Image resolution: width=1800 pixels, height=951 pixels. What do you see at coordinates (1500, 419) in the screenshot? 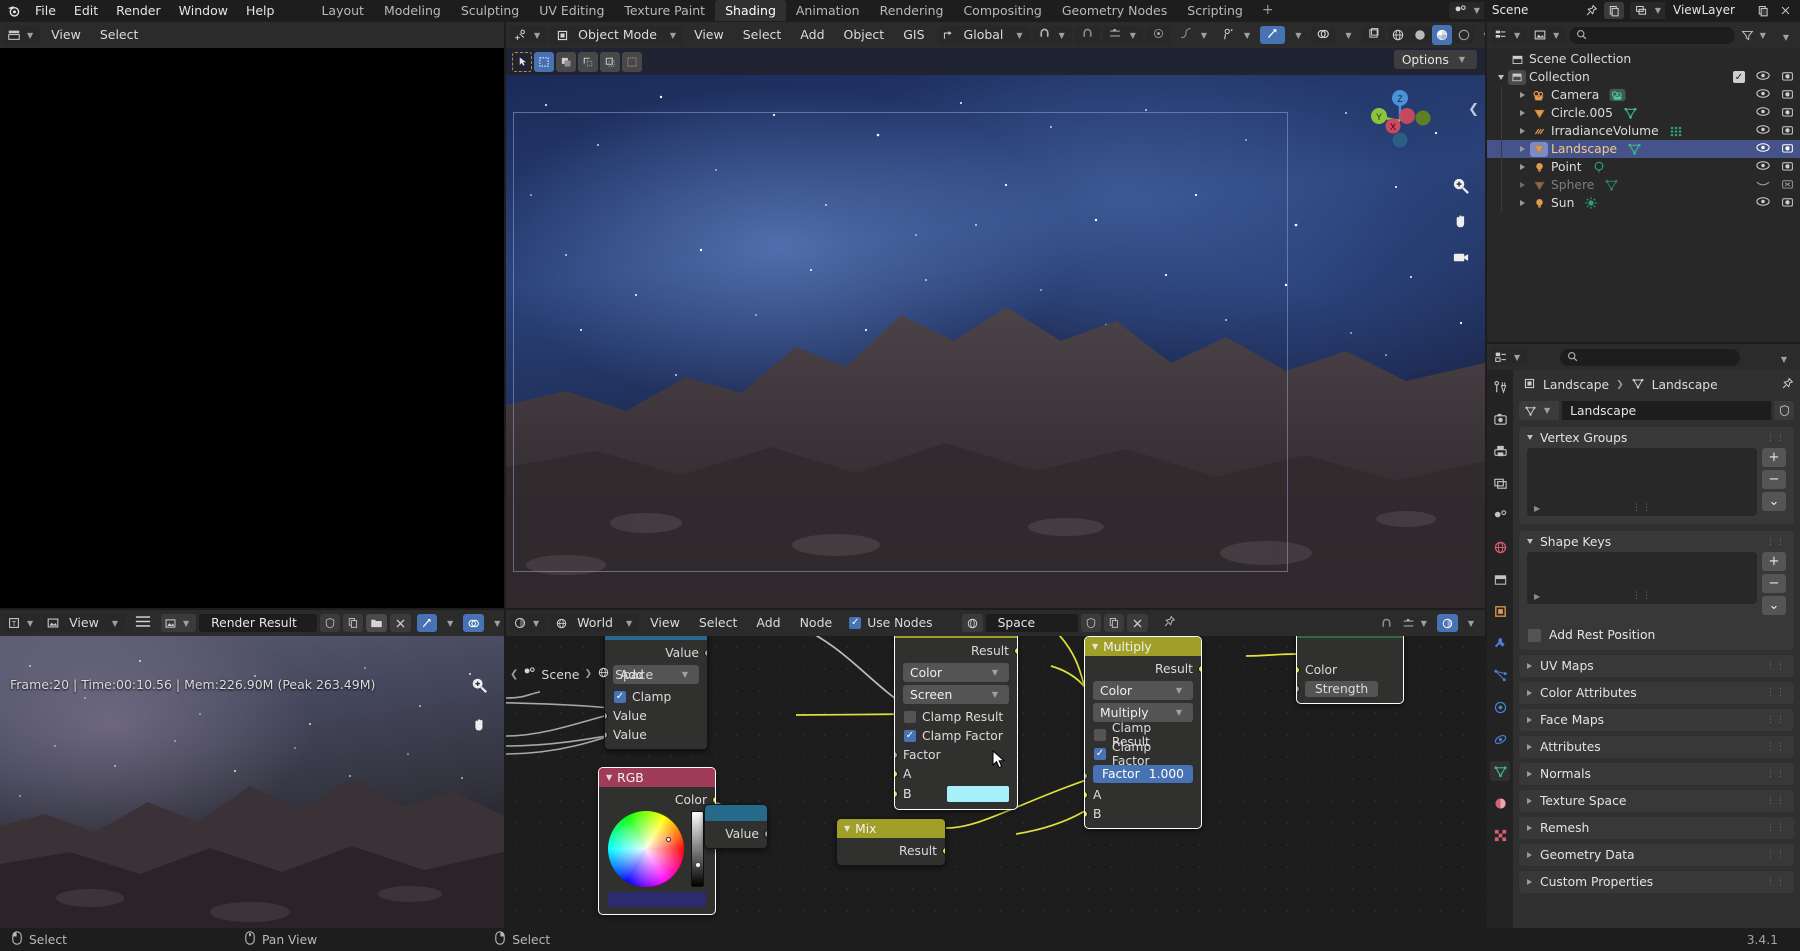
I see `tab-render` at bounding box center [1500, 419].